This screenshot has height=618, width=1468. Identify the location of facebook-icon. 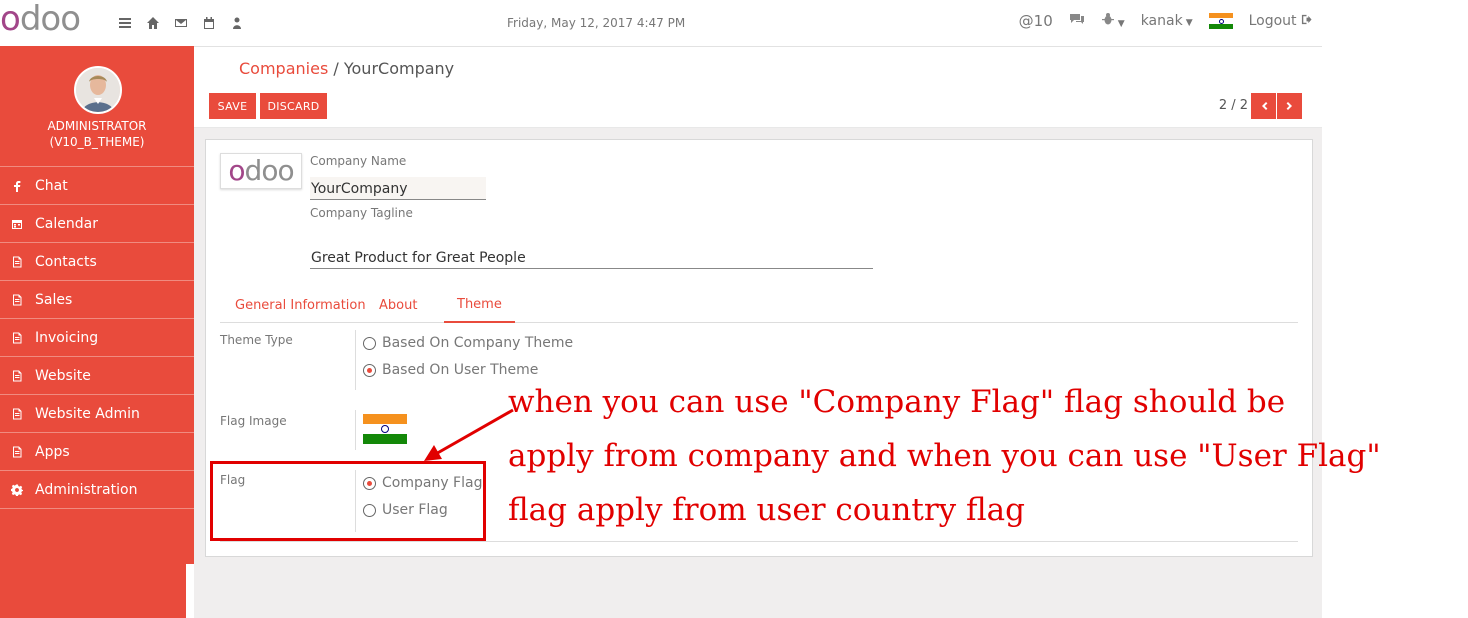
(17, 186).